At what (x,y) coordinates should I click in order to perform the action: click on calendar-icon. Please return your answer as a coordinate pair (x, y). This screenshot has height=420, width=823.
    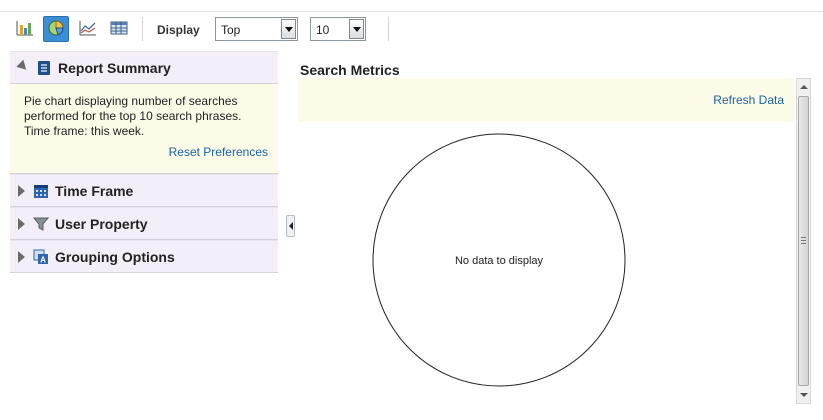
    Looking at the image, I should click on (41, 191).